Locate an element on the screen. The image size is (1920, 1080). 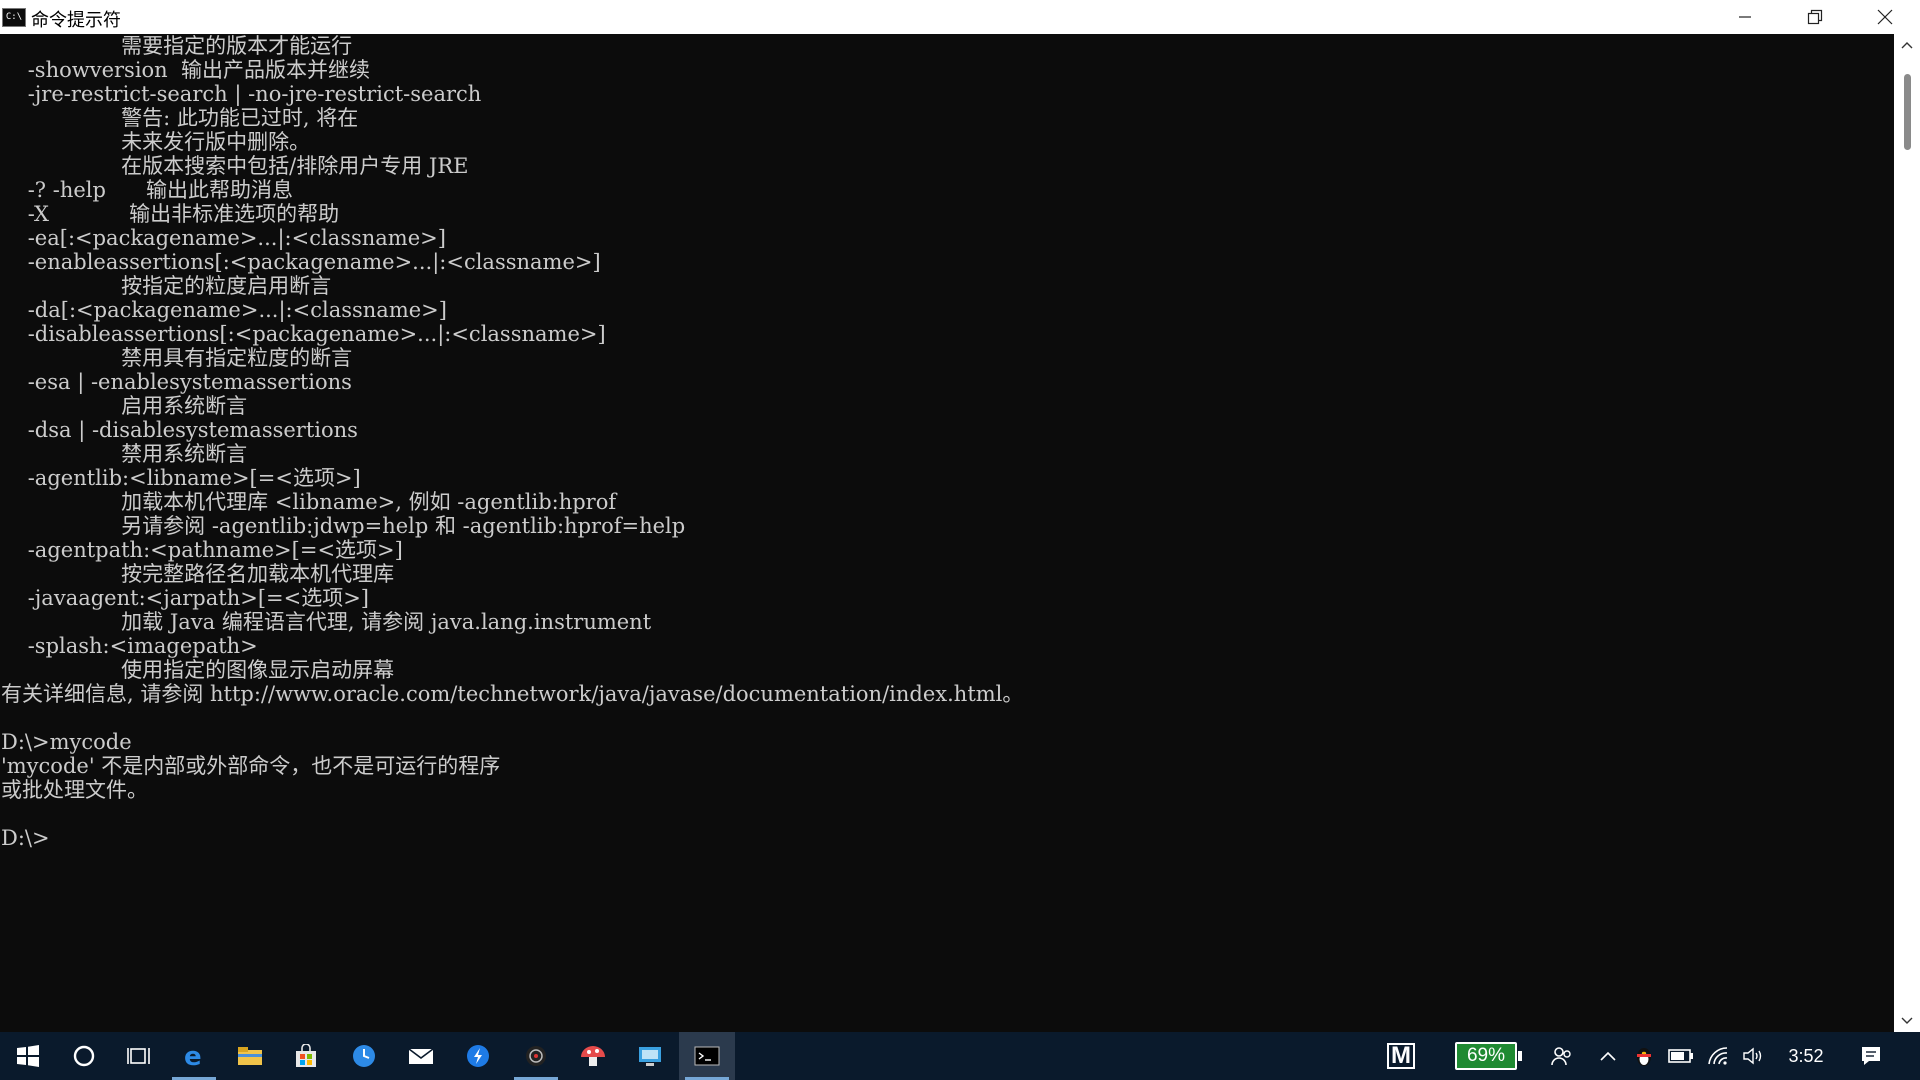
taskbar-app-blue is located at coordinates (478, 1056).